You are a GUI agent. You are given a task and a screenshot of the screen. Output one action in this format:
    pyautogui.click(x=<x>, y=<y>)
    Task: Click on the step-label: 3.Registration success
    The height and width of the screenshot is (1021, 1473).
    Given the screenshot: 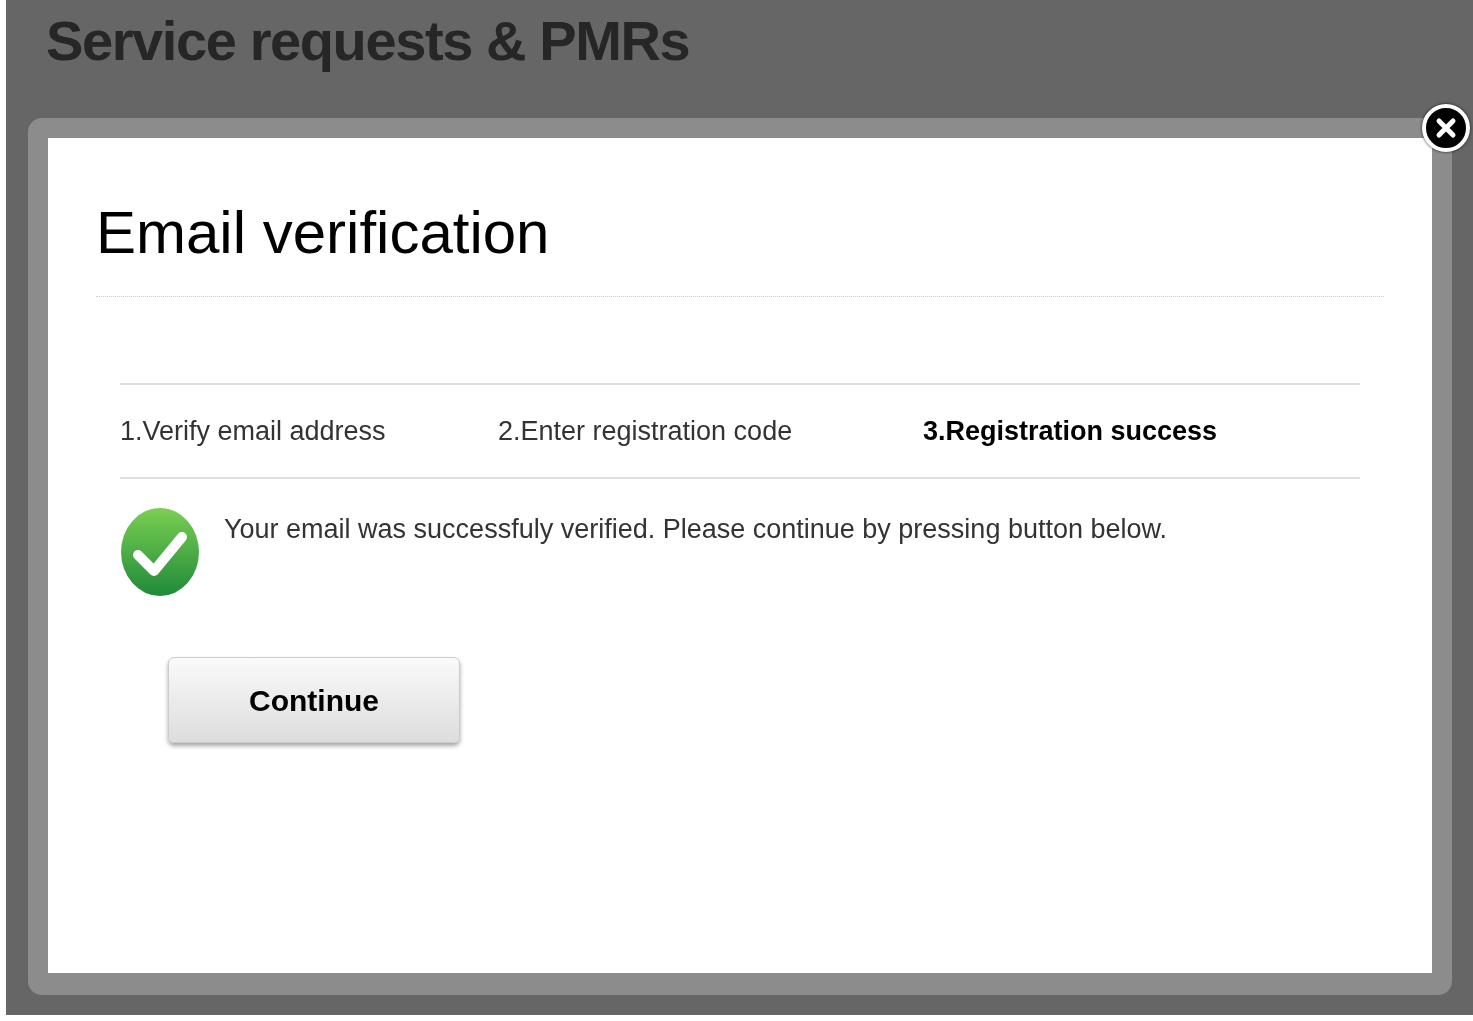 What is the action you would take?
    pyautogui.click(x=1070, y=431)
    